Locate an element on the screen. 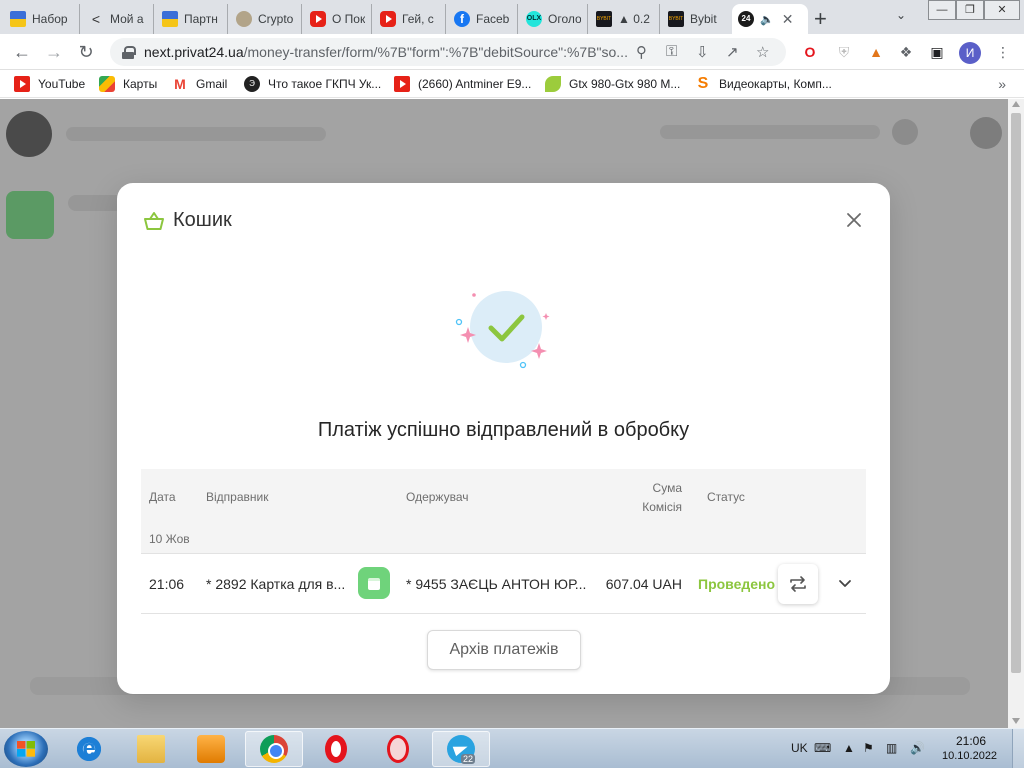 This screenshot has height=768, width=1024. close-tab-icon: ✕ is located at coordinates (788, 19).